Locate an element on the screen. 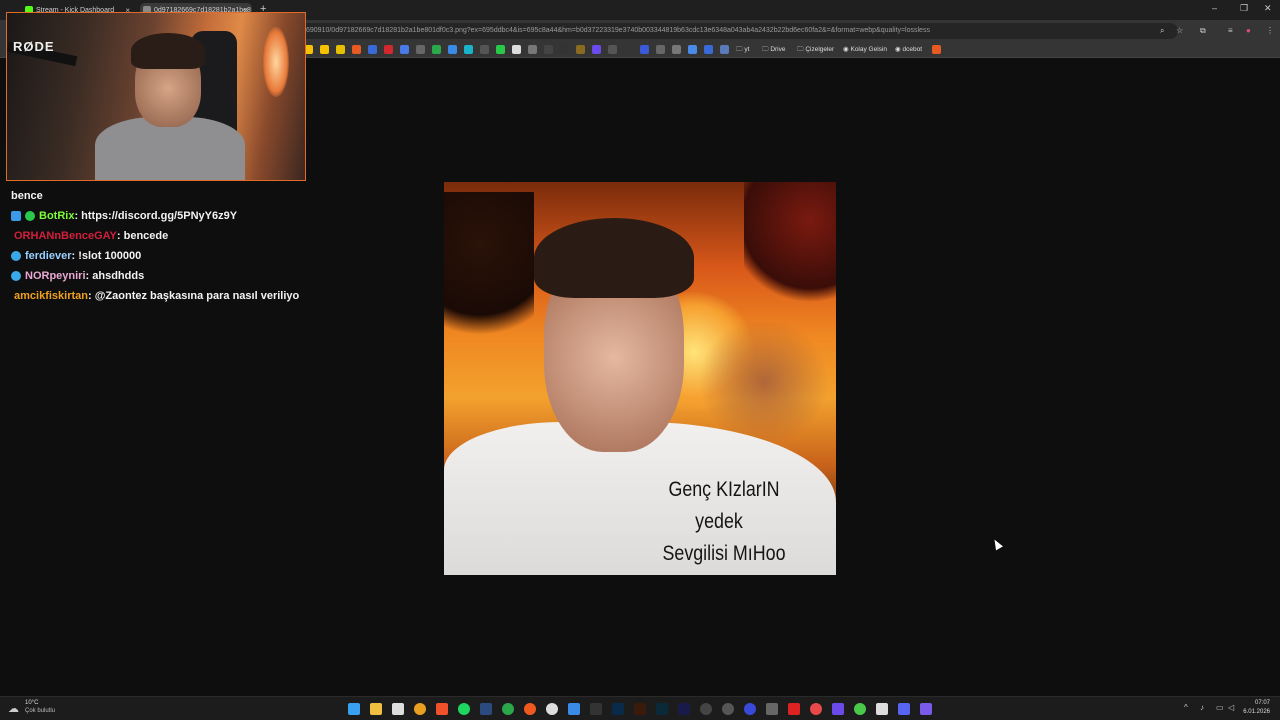  brave-icon is located at coordinates (442, 709).